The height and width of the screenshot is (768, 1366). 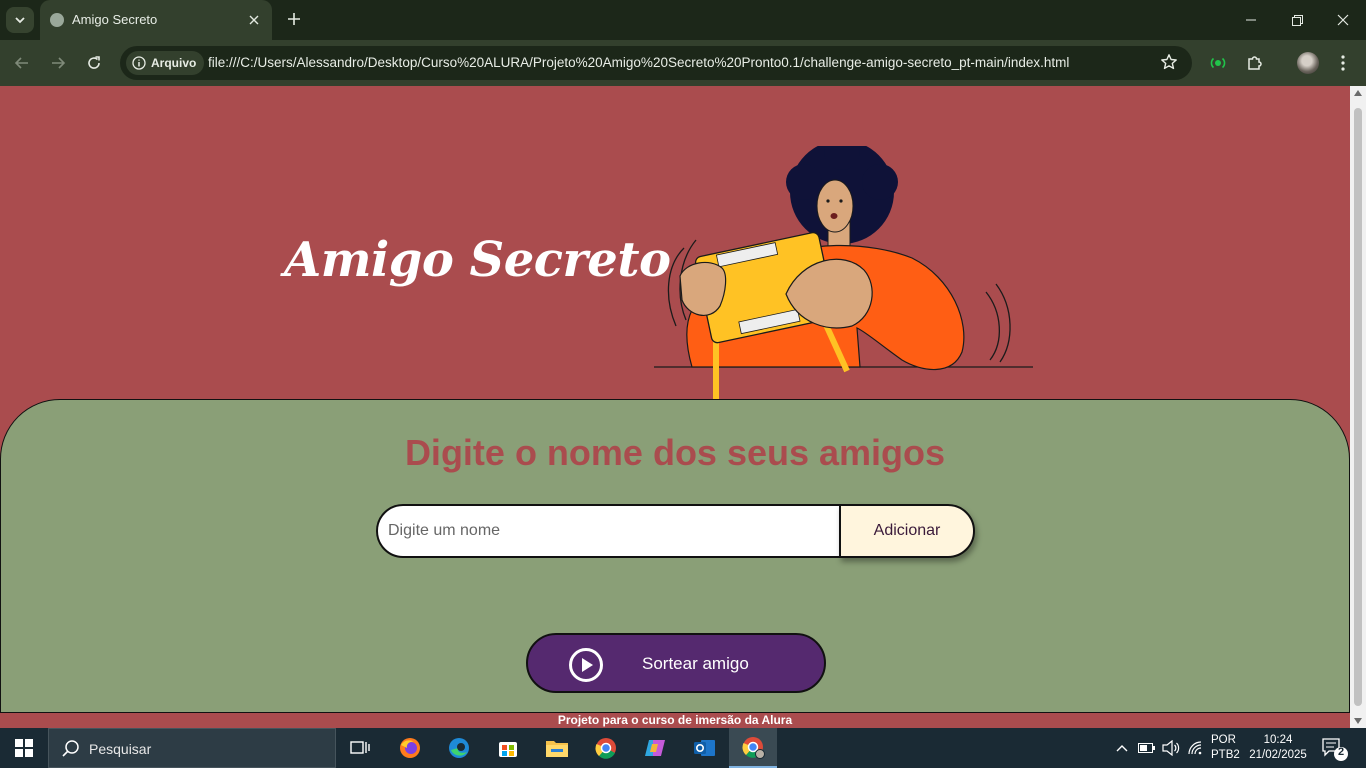 I want to click on notification-icon, so click(x=1335, y=749).